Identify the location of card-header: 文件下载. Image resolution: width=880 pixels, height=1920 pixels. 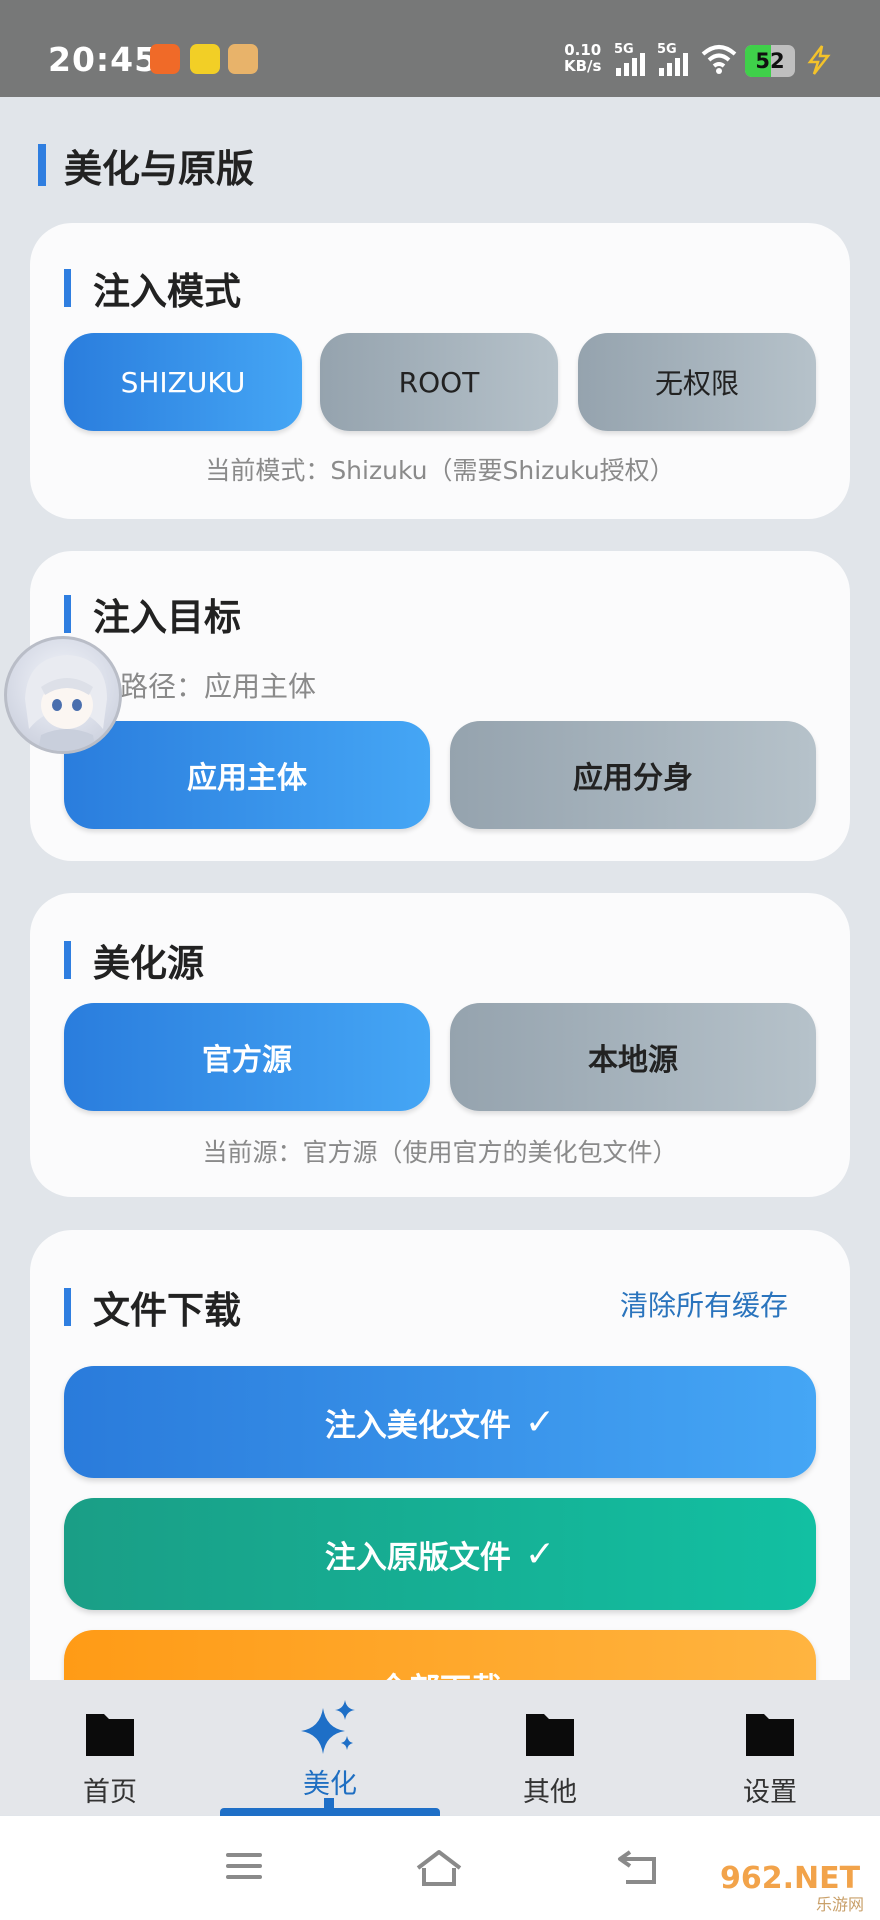
(152, 1307).